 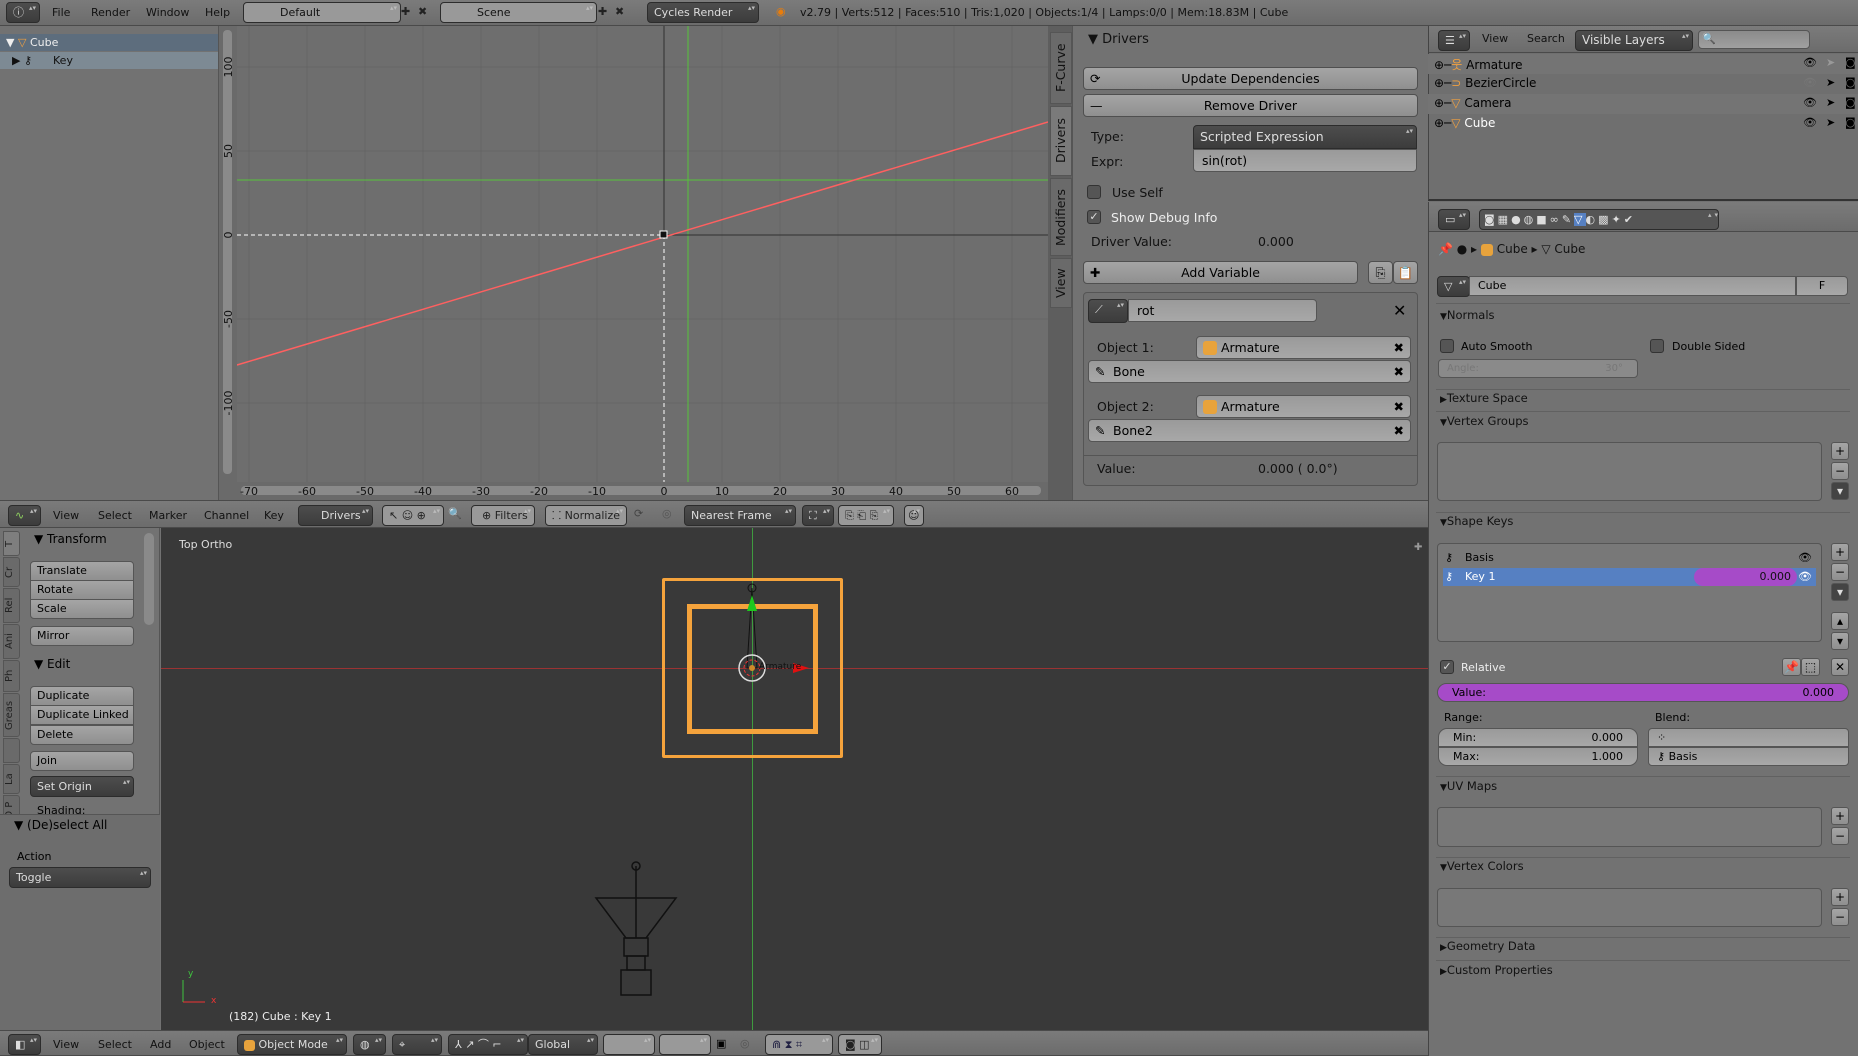 What do you see at coordinates (1840, 816) in the screenshot?
I see `add-uv-map-button: +` at bounding box center [1840, 816].